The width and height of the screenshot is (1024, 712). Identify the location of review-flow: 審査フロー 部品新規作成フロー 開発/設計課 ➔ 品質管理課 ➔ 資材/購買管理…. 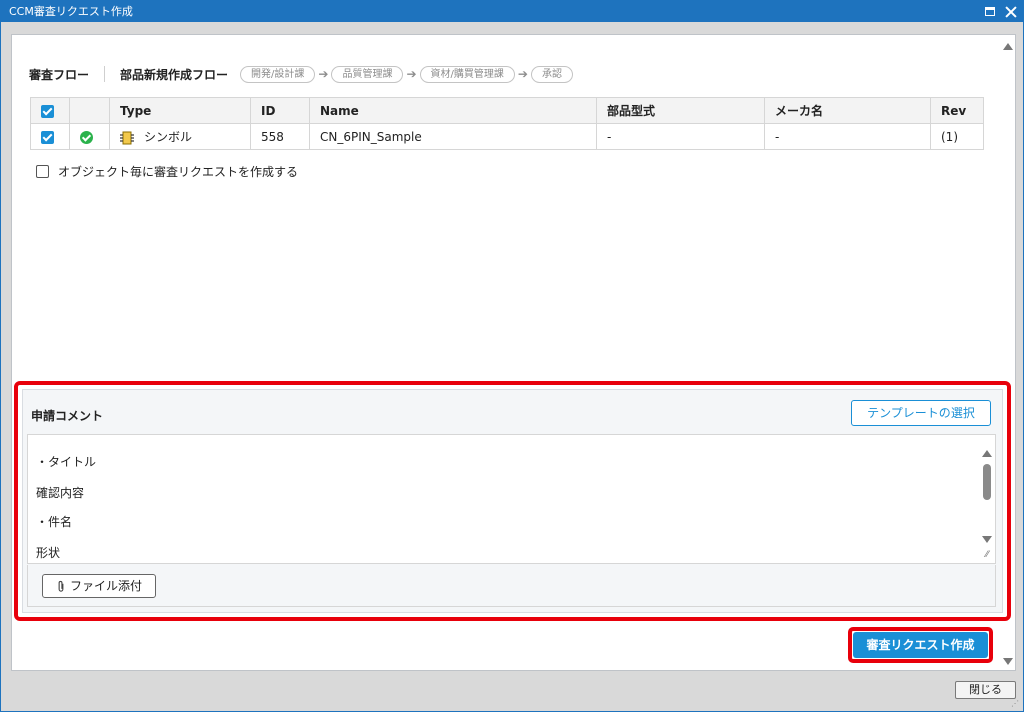
(301, 74).